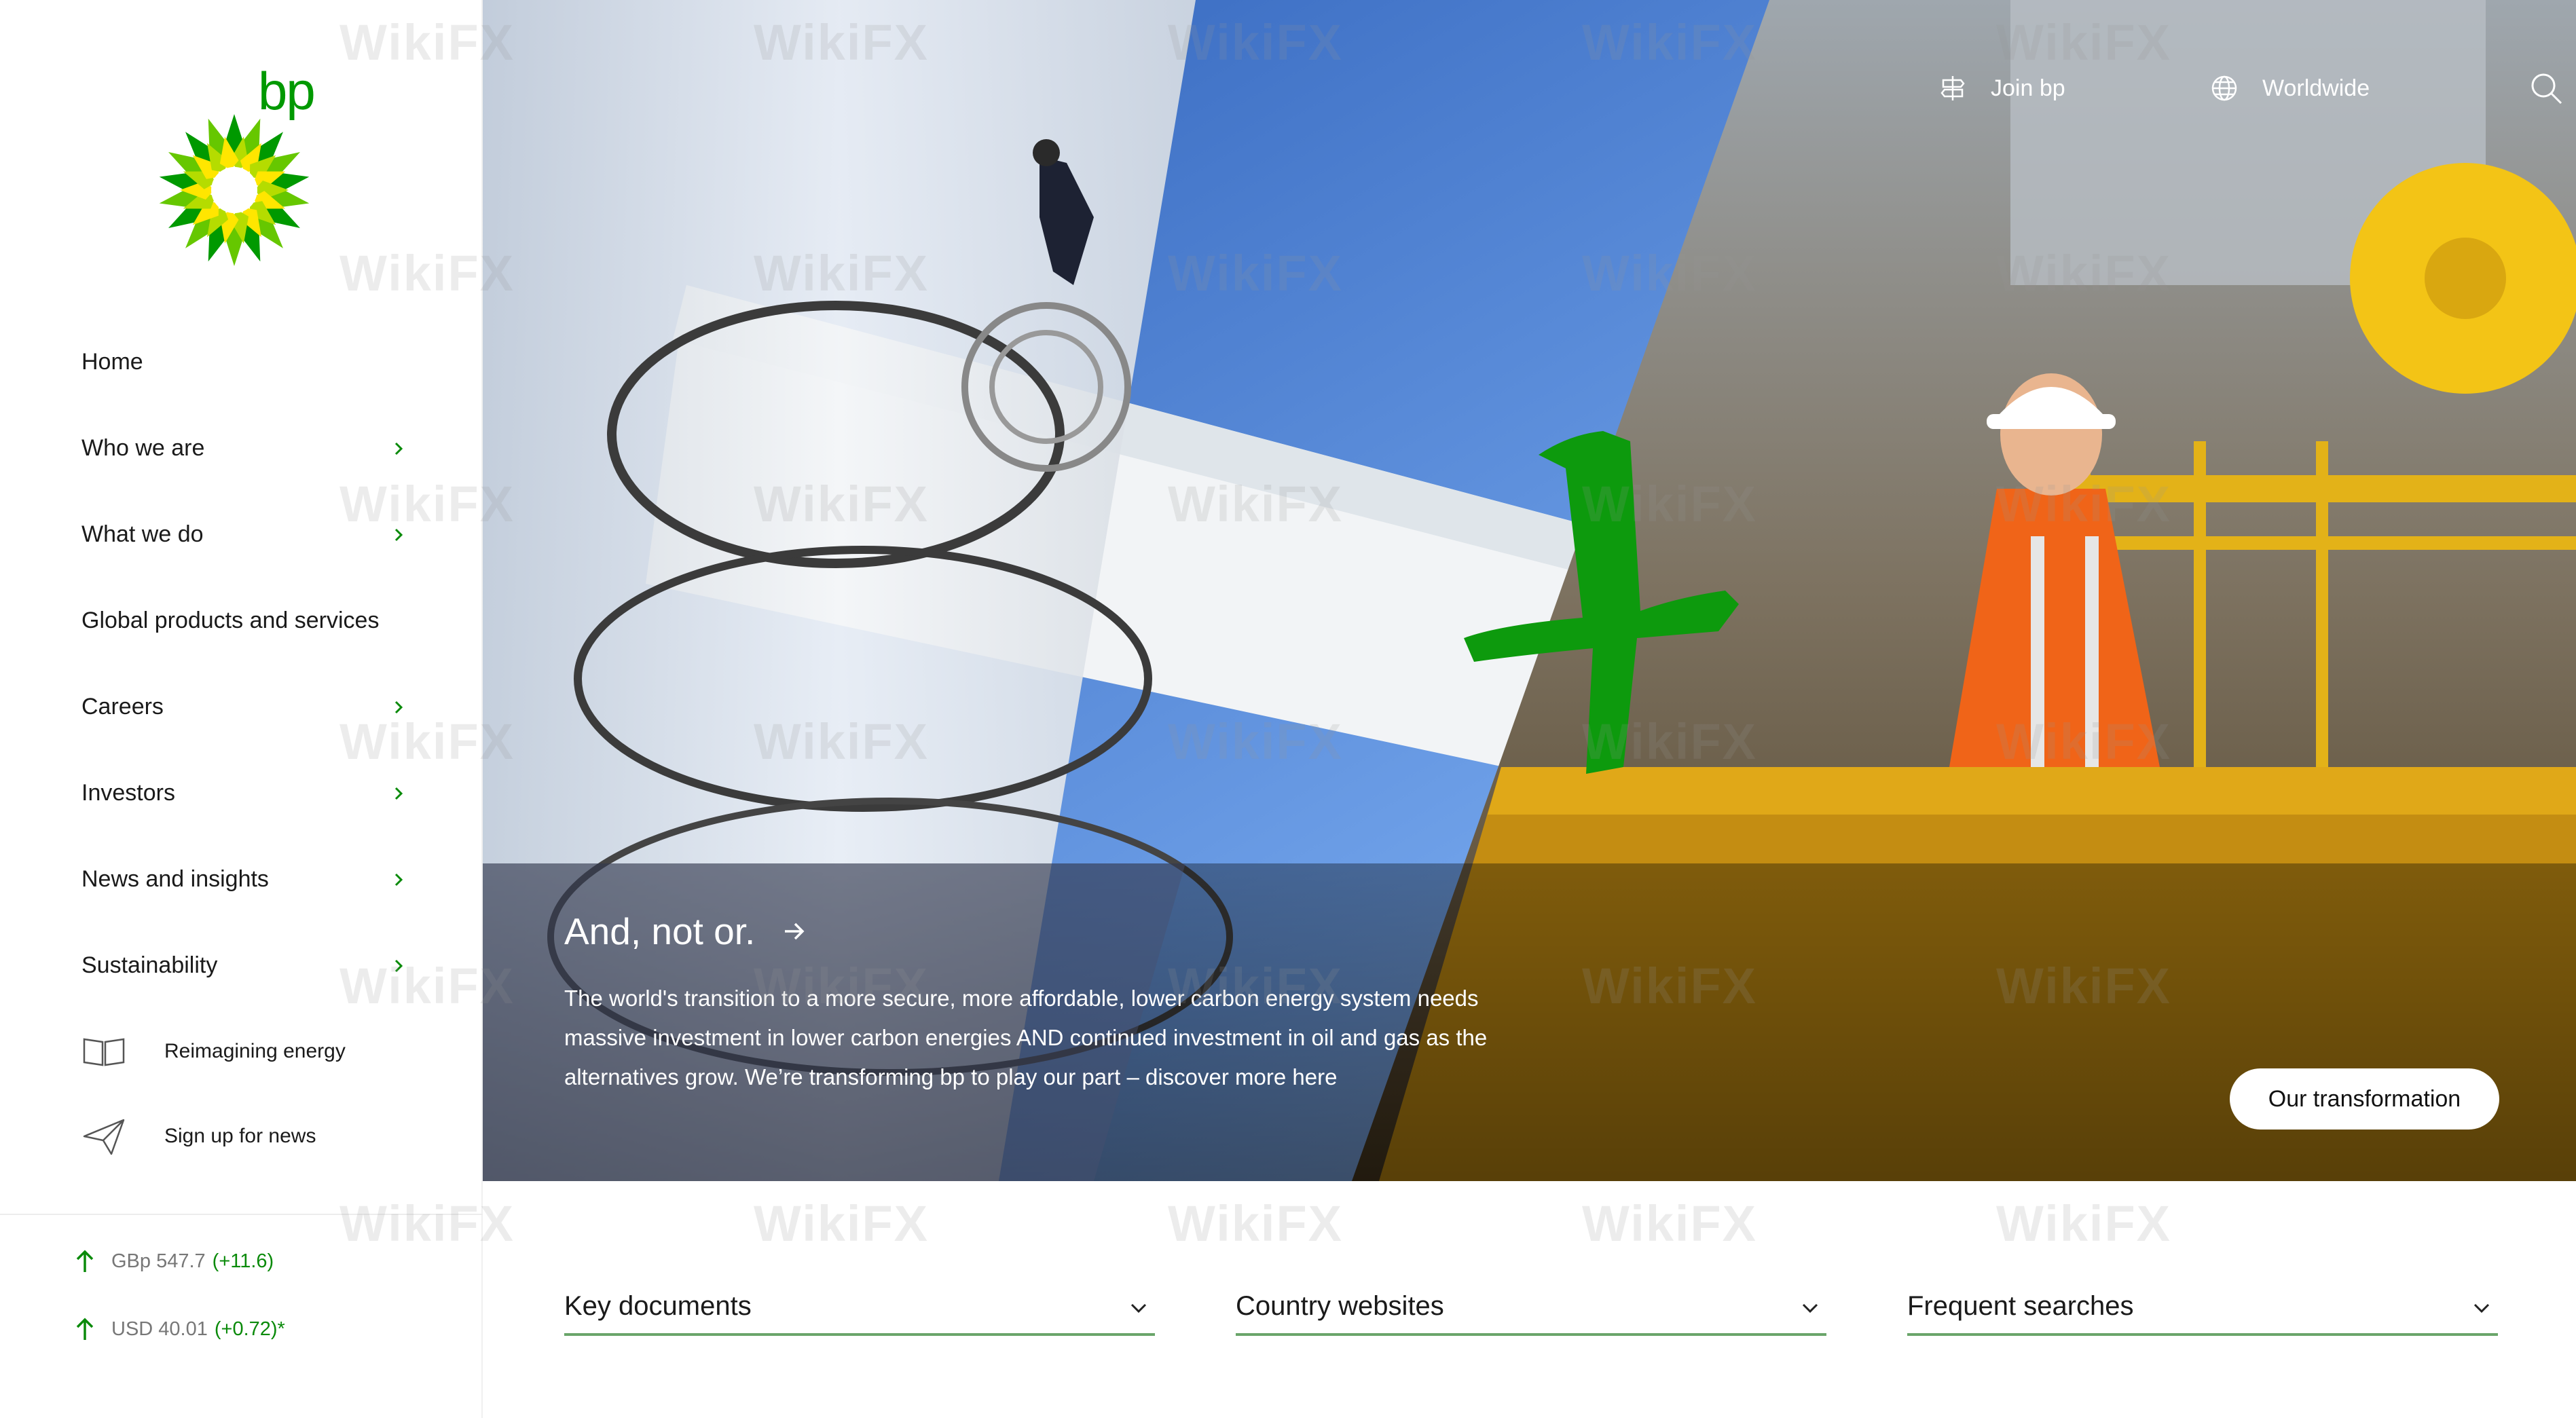  Describe the element at coordinates (159, 1329) in the screenshot. I see `share-price-value: USD 40.01` at that location.